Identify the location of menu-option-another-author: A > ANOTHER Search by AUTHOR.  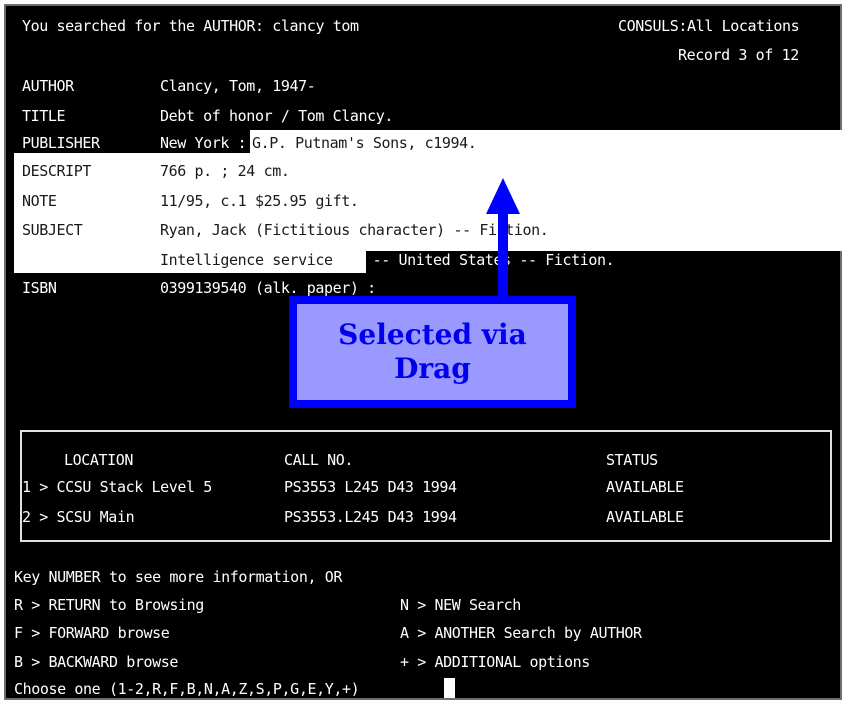
(521, 633).